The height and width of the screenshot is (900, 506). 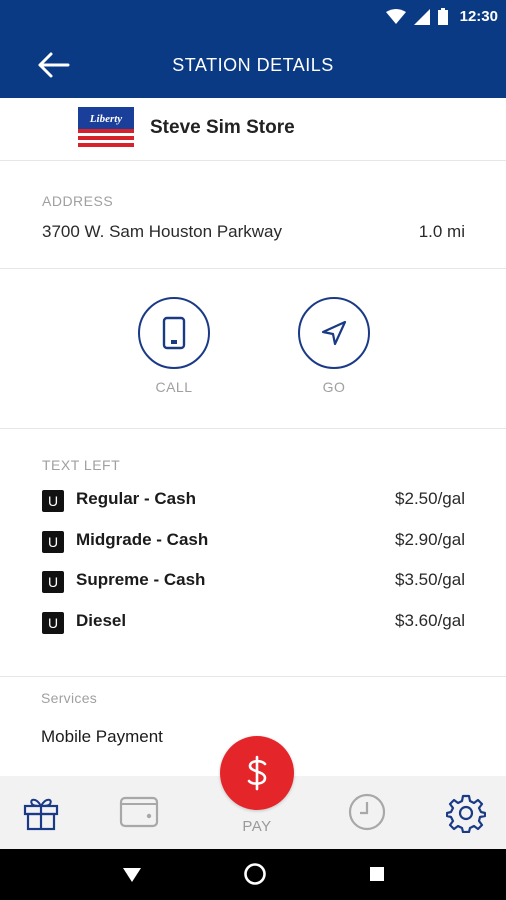 I want to click on wallet-icon, so click(x=139, y=812).